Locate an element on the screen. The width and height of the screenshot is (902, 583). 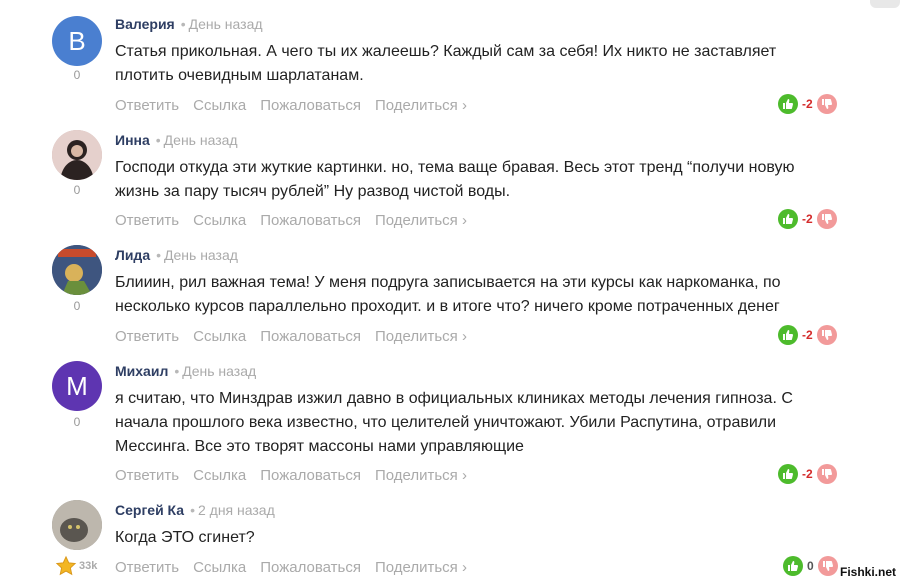
comment-line: плотить очевидным шарлатанам. is located at coordinates (239, 75).